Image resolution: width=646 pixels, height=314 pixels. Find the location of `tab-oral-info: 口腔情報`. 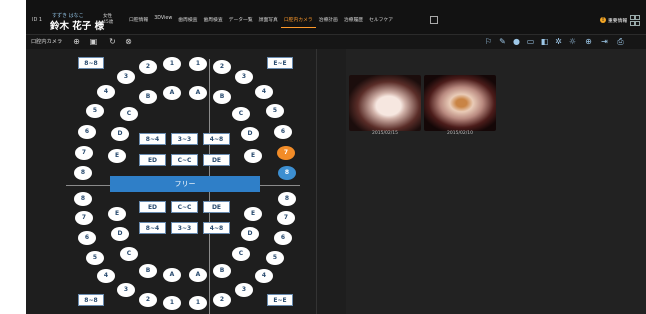

tab-oral-info: 口腔情報 is located at coordinates (138, 21).